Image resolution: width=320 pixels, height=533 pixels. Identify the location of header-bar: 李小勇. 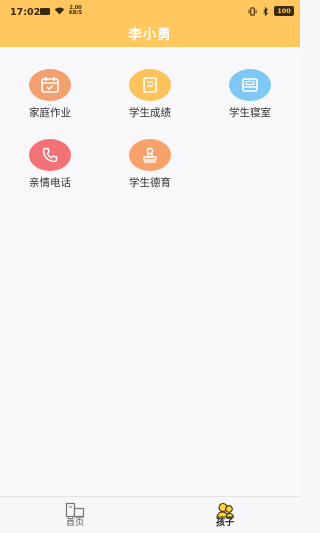
(150, 35).